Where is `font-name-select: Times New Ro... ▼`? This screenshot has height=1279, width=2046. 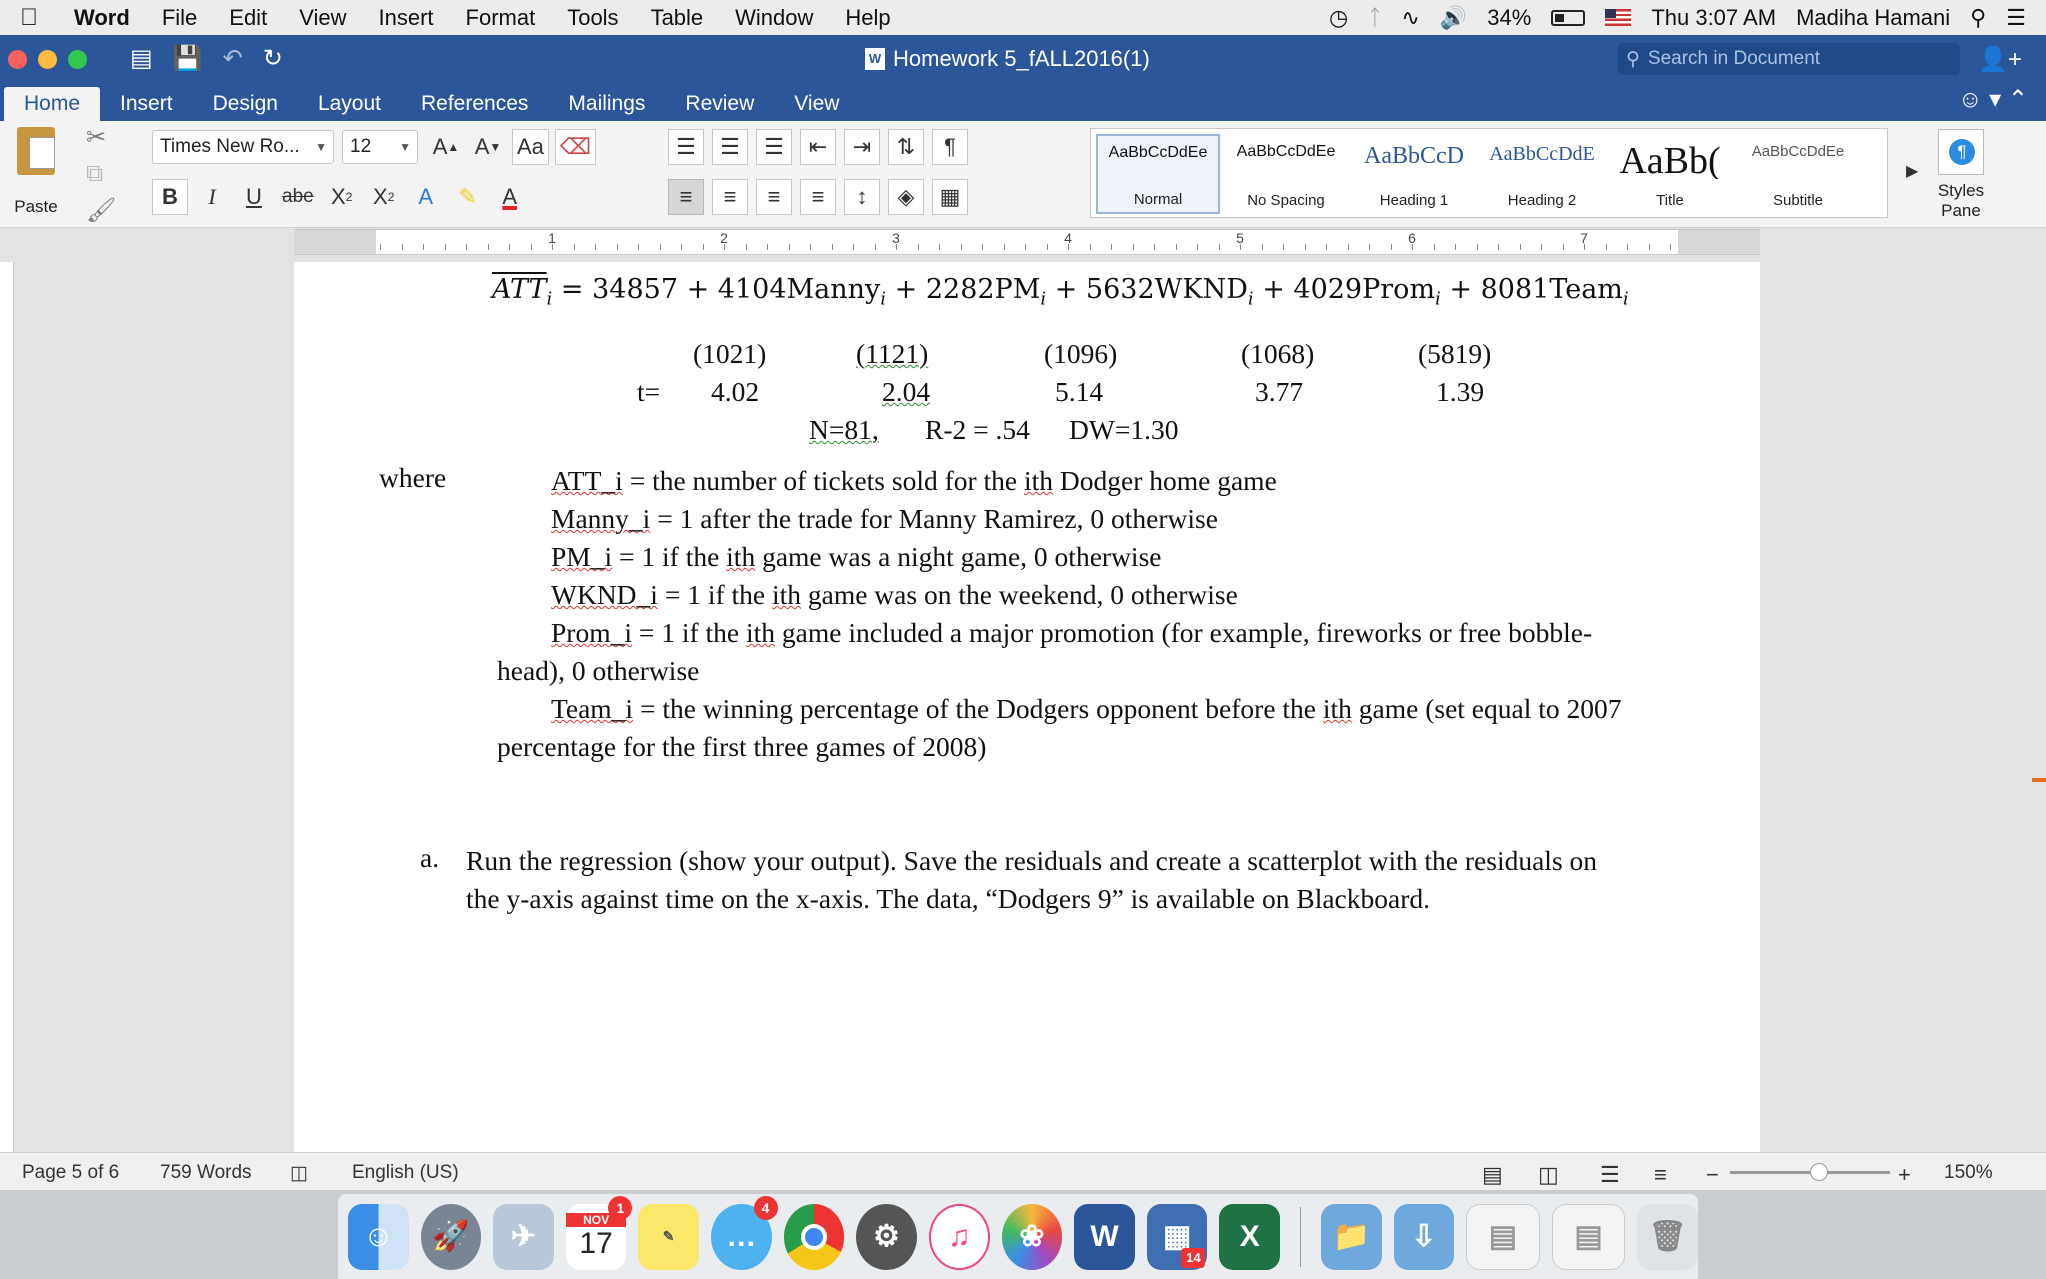
font-name-select: Times New Ro... ▼ is located at coordinates (243, 147).